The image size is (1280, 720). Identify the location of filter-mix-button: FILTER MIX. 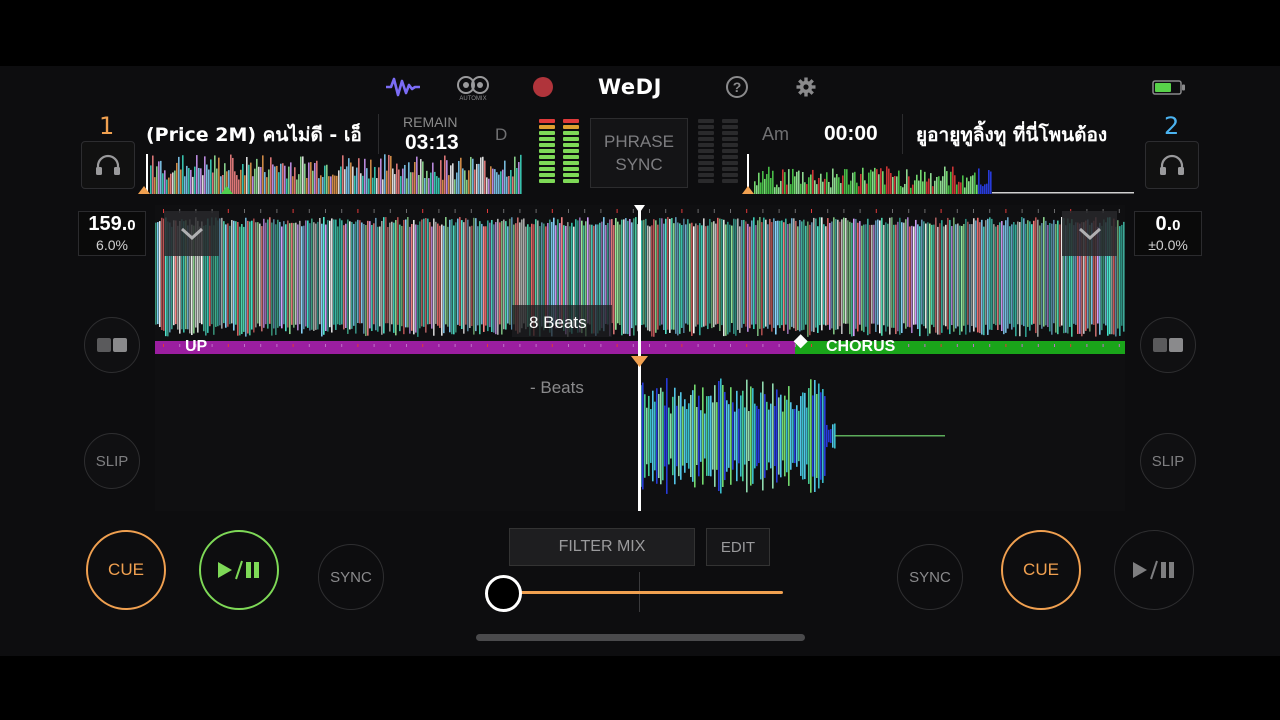
(602, 547).